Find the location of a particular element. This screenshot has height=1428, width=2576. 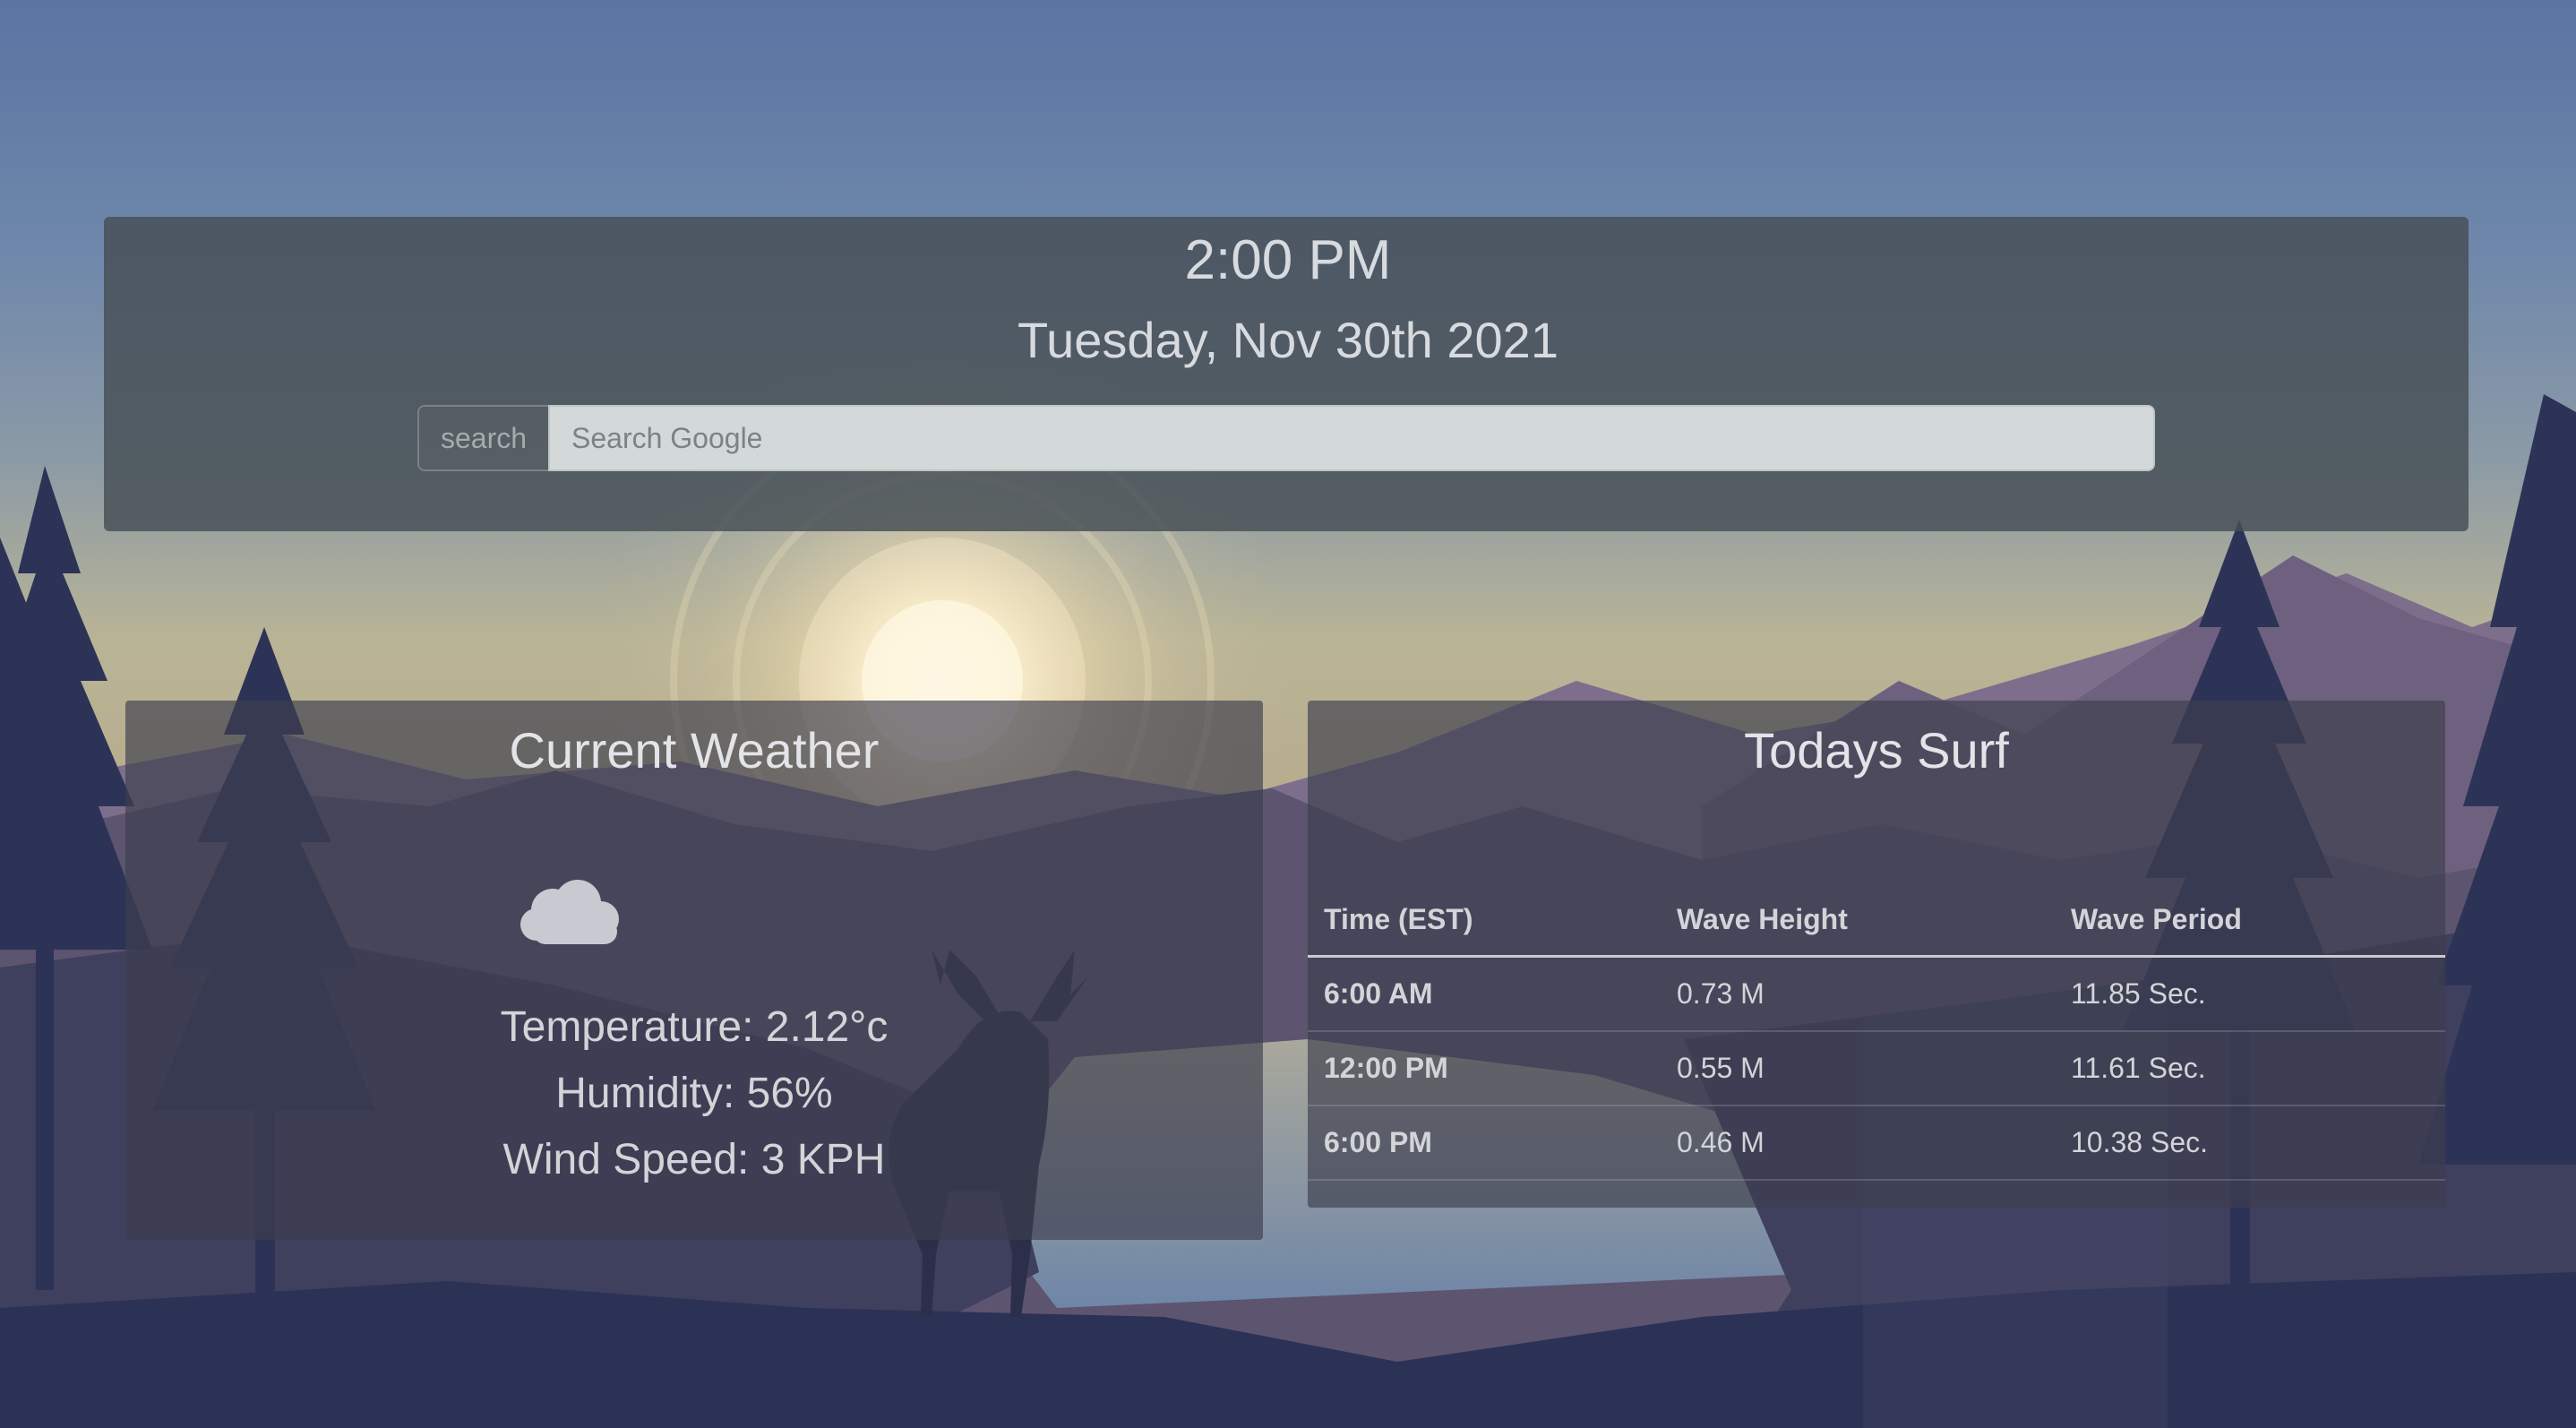

column-header-wave-period: Wave Period is located at coordinates (2250, 920).